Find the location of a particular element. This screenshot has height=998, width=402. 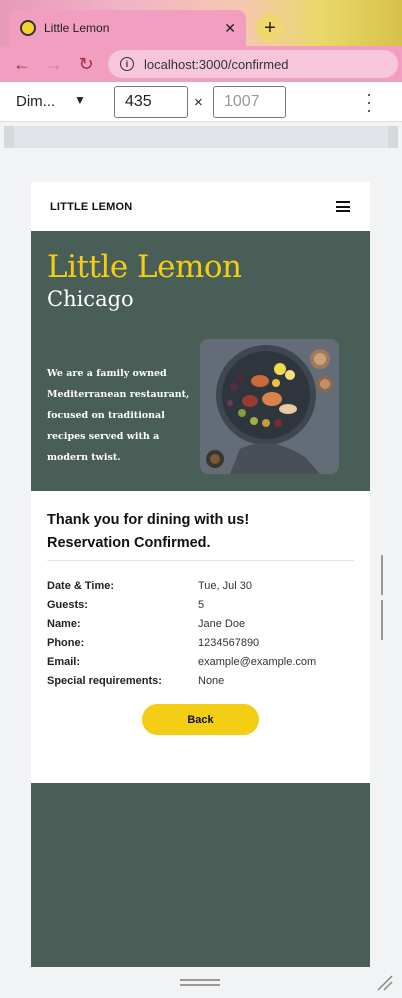

detail-value: 1234567890 is located at coordinates (229, 643).